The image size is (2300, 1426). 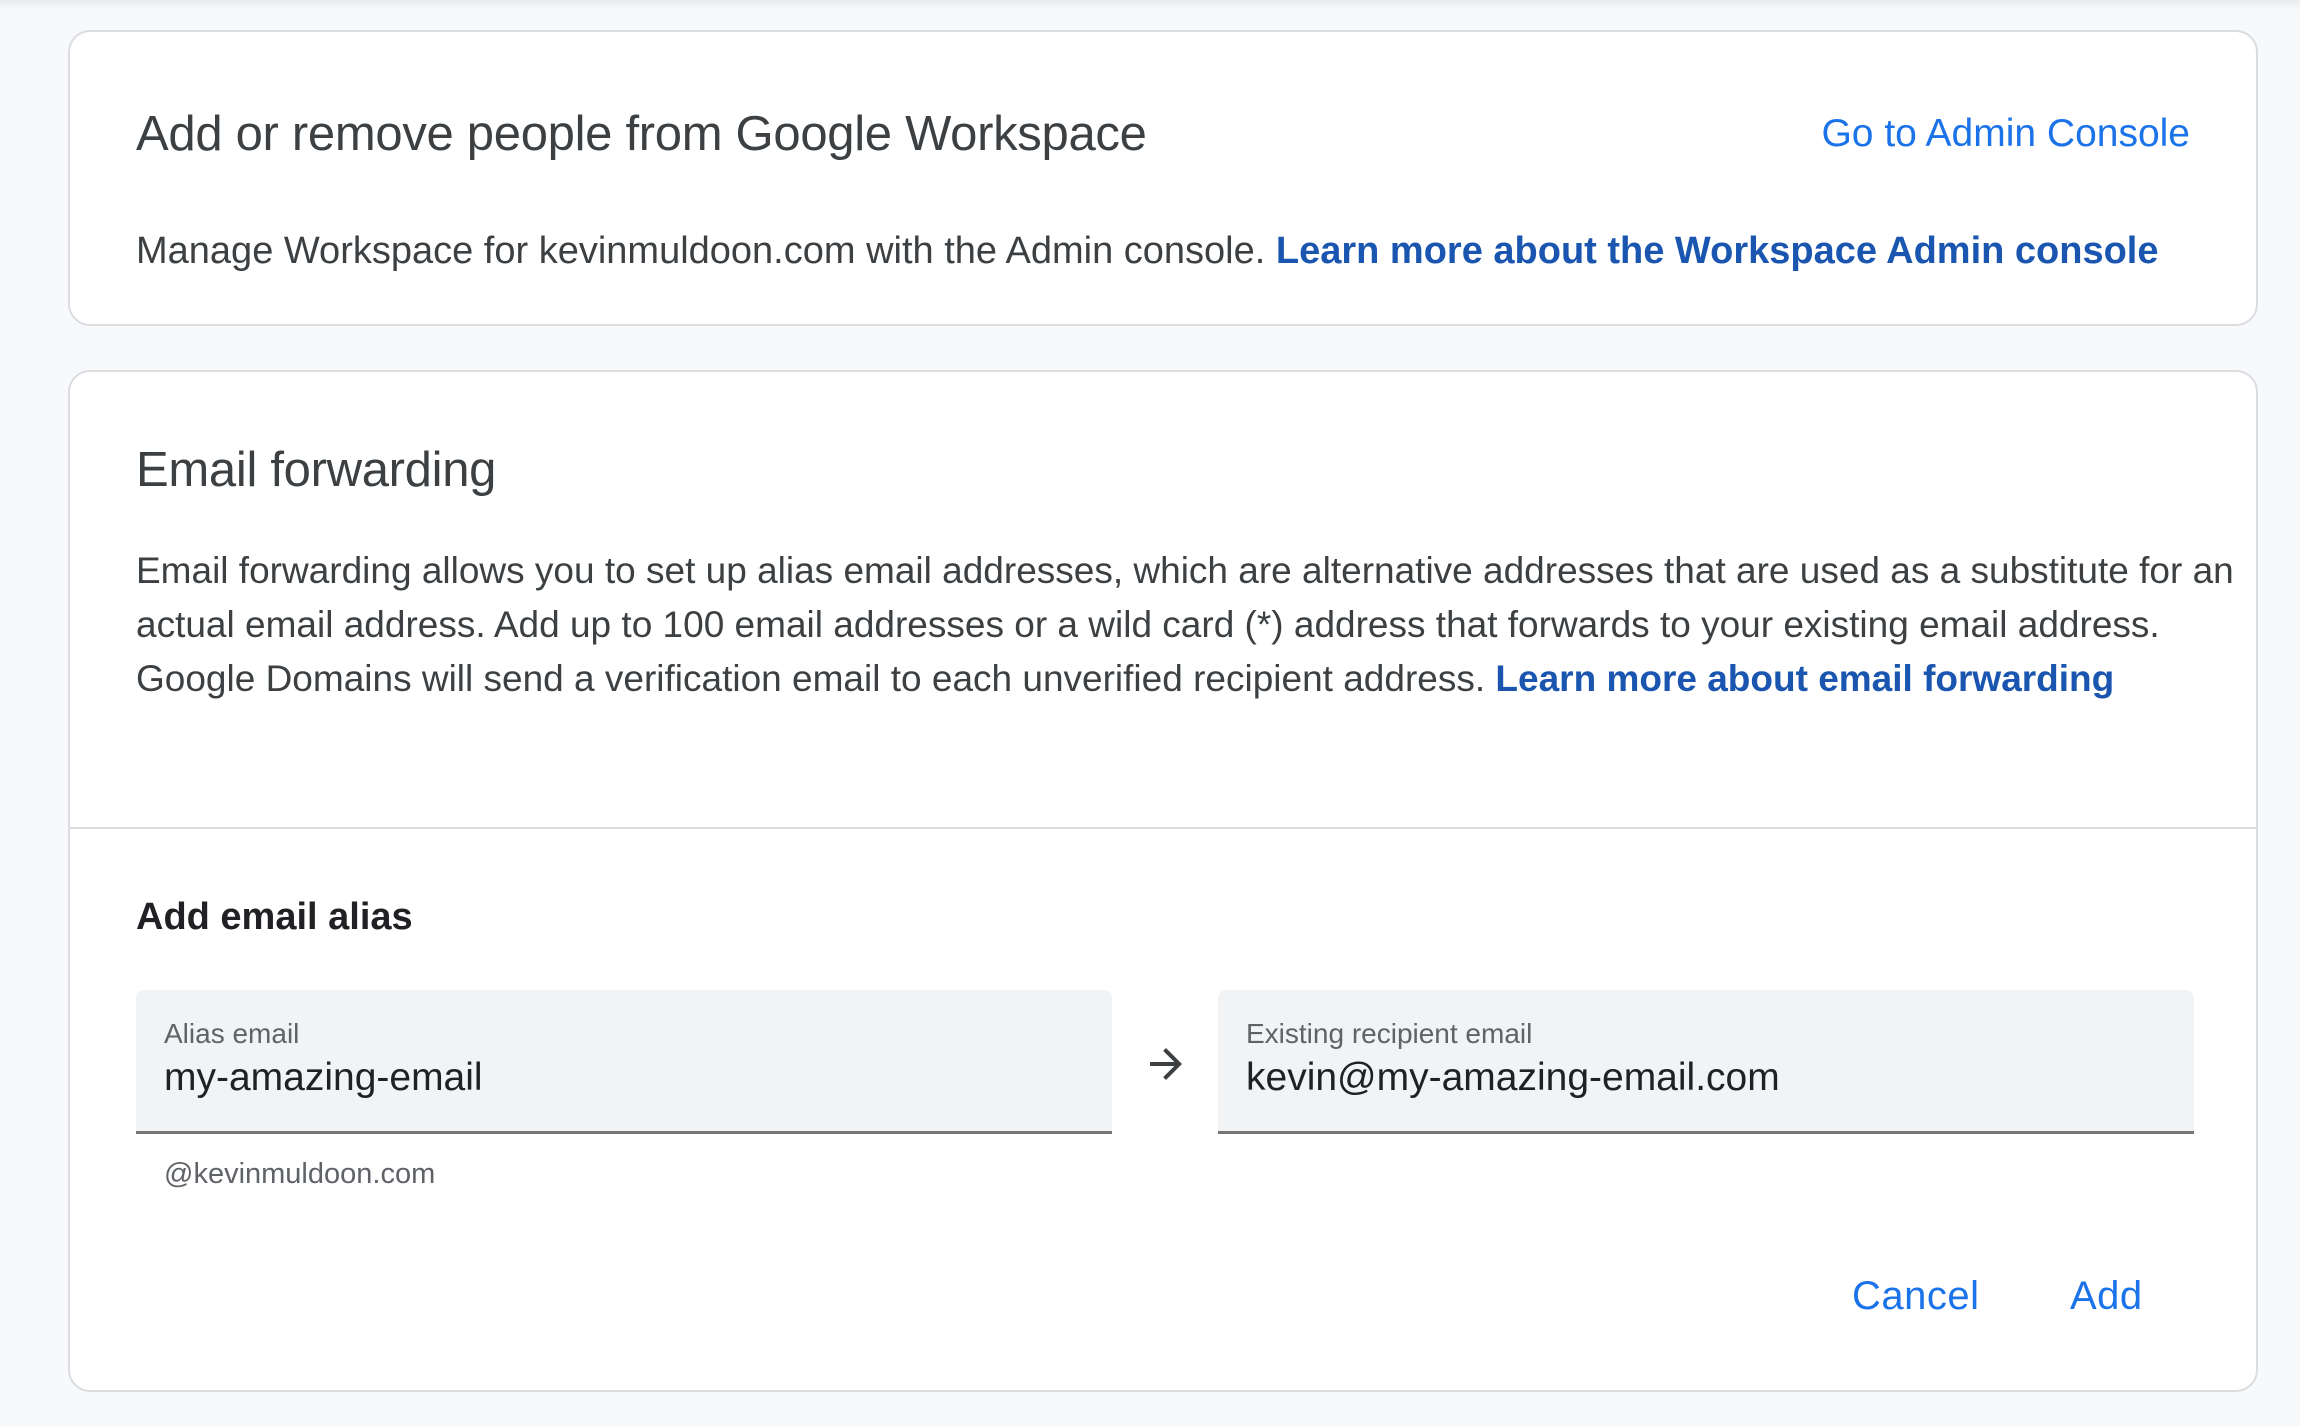 What do you see at coordinates (323, 1078) in the screenshot?
I see `alias-email-input: my-amazing-email` at bounding box center [323, 1078].